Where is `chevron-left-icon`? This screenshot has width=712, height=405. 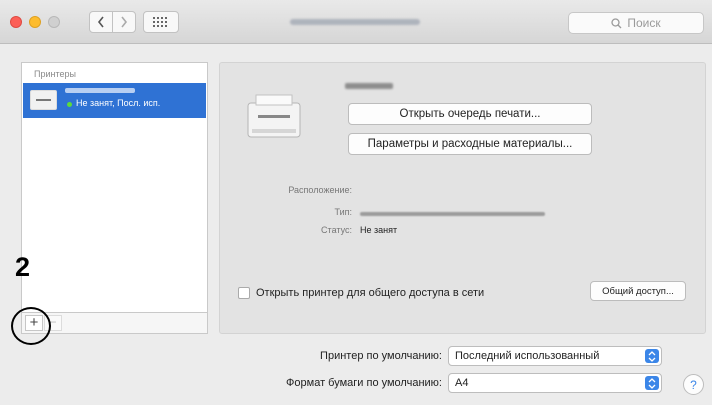 chevron-left-icon is located at coordinates (100, 22).